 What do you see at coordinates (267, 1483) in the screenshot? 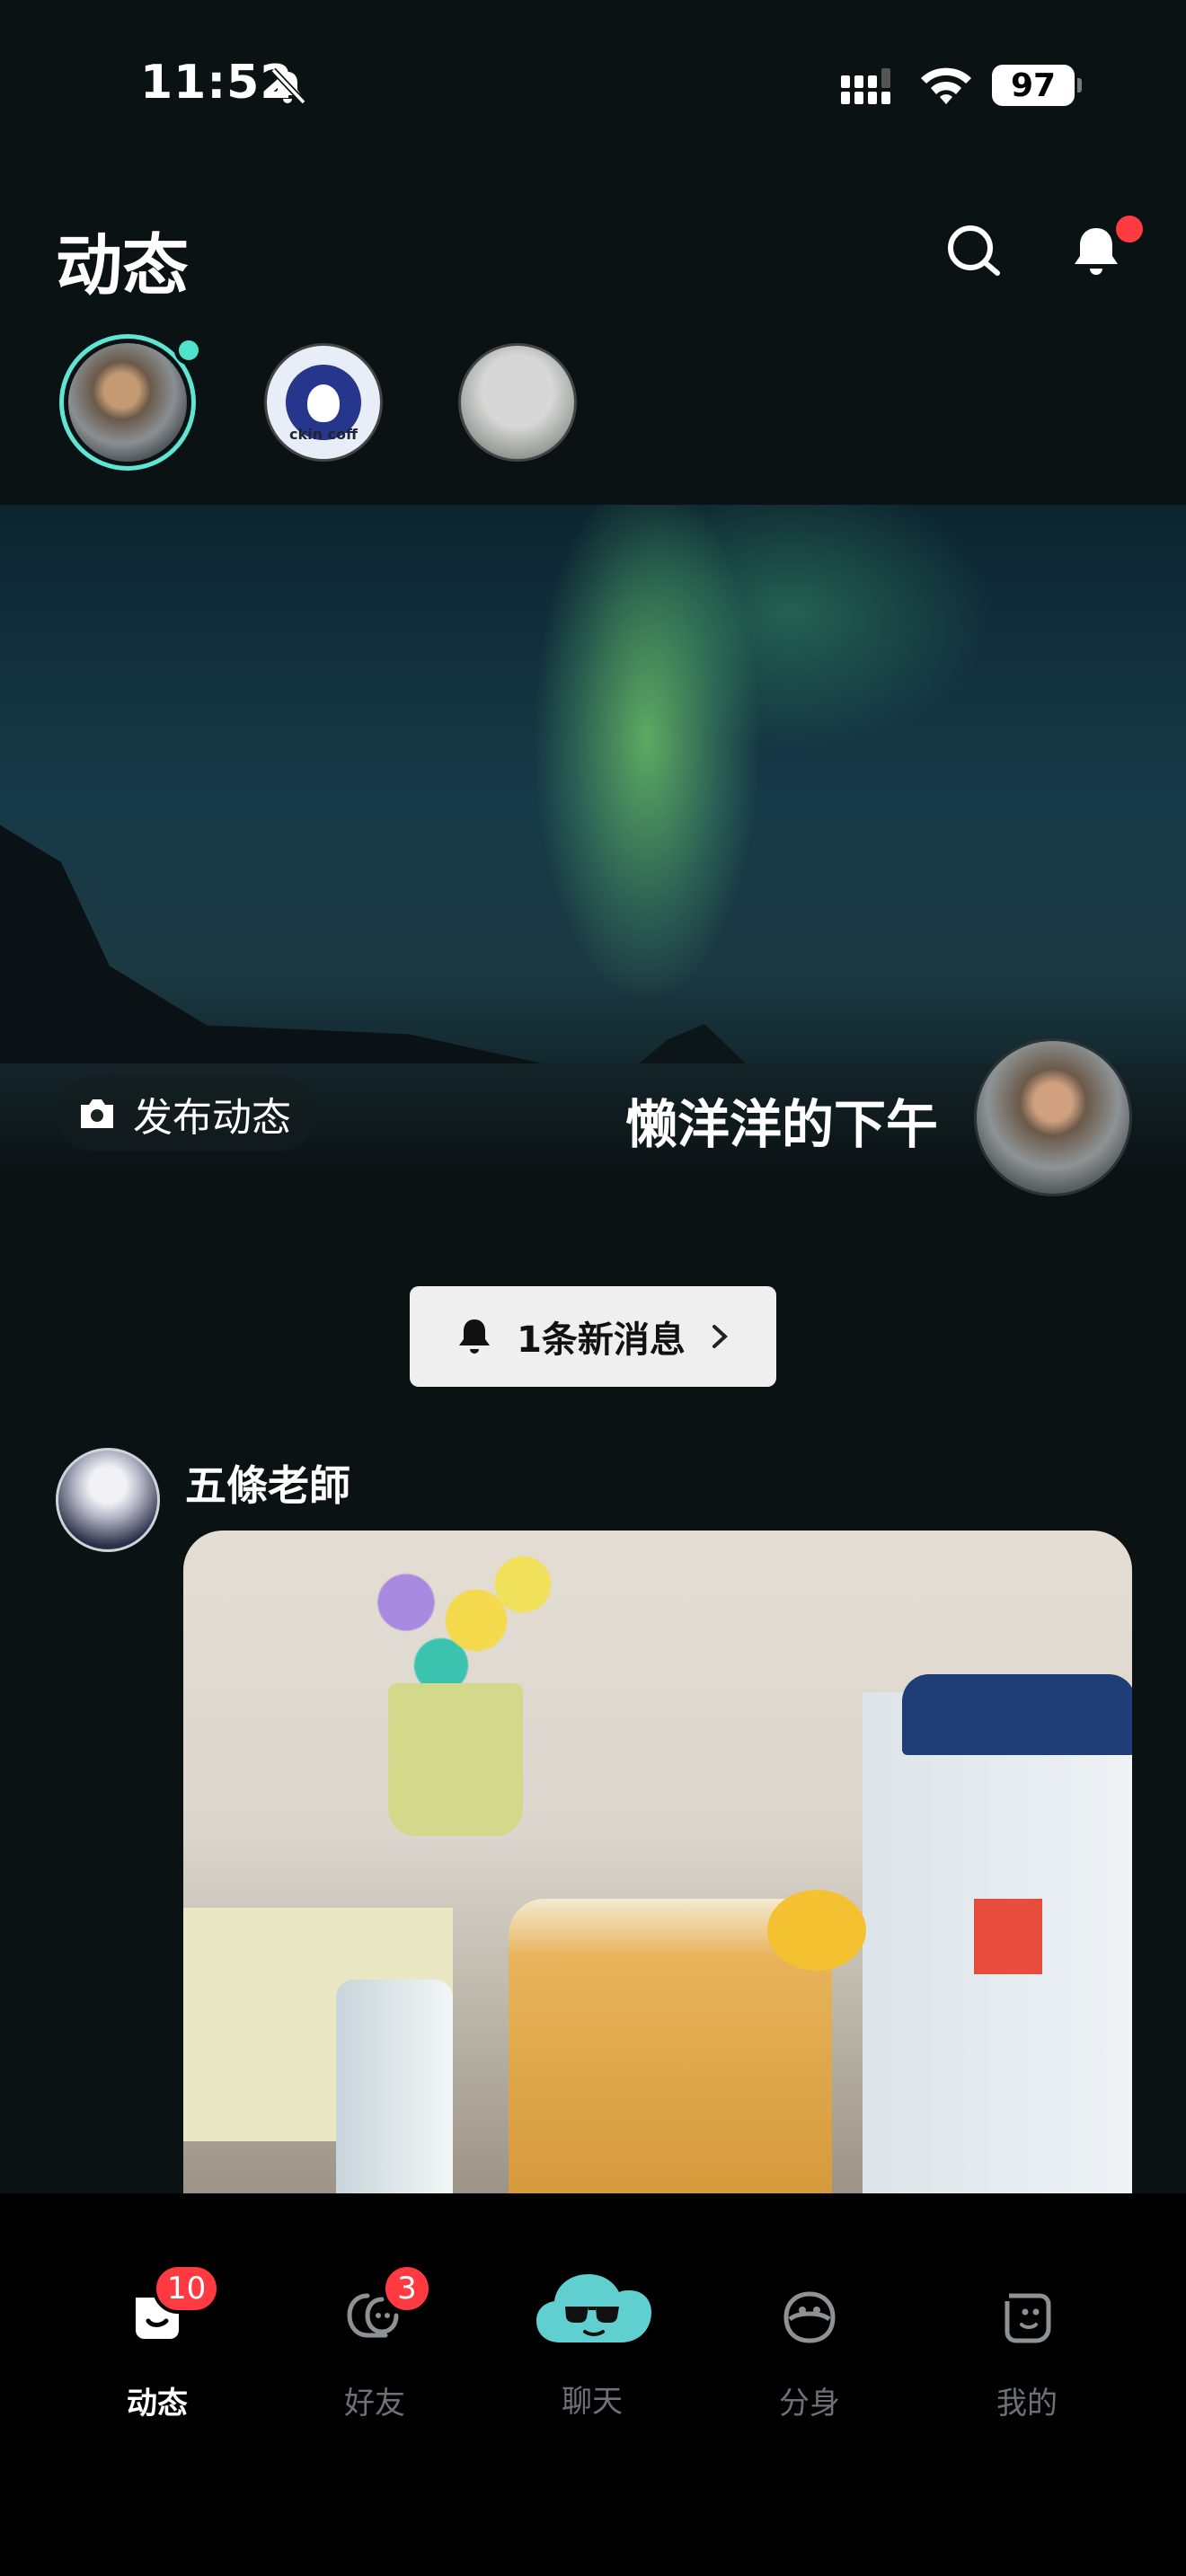
I see `post-author-name: 五條老師` at bounding box center [267, 1483].